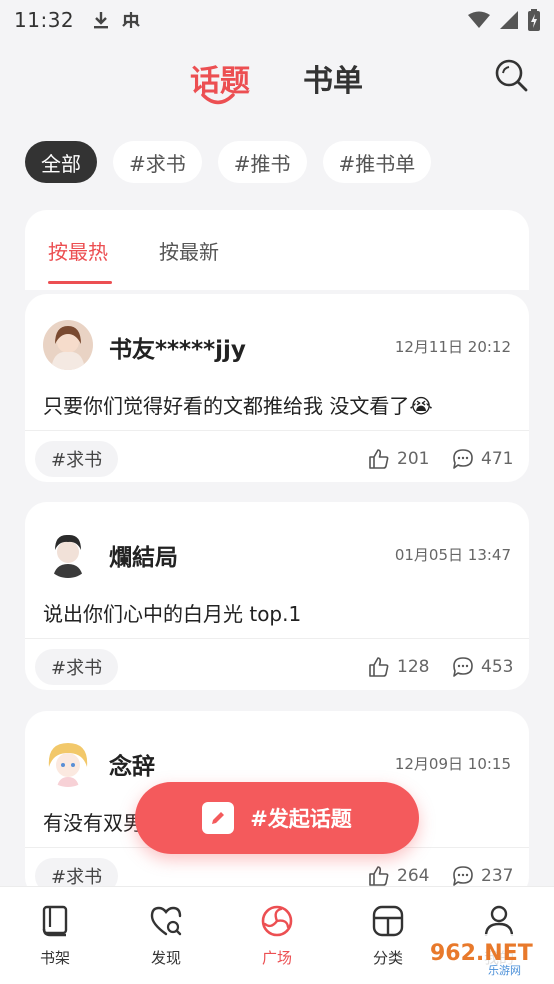  Describe the element at coordinates (504, 970) in the screenshot. I see `svg-text: 乐游网` at that location.